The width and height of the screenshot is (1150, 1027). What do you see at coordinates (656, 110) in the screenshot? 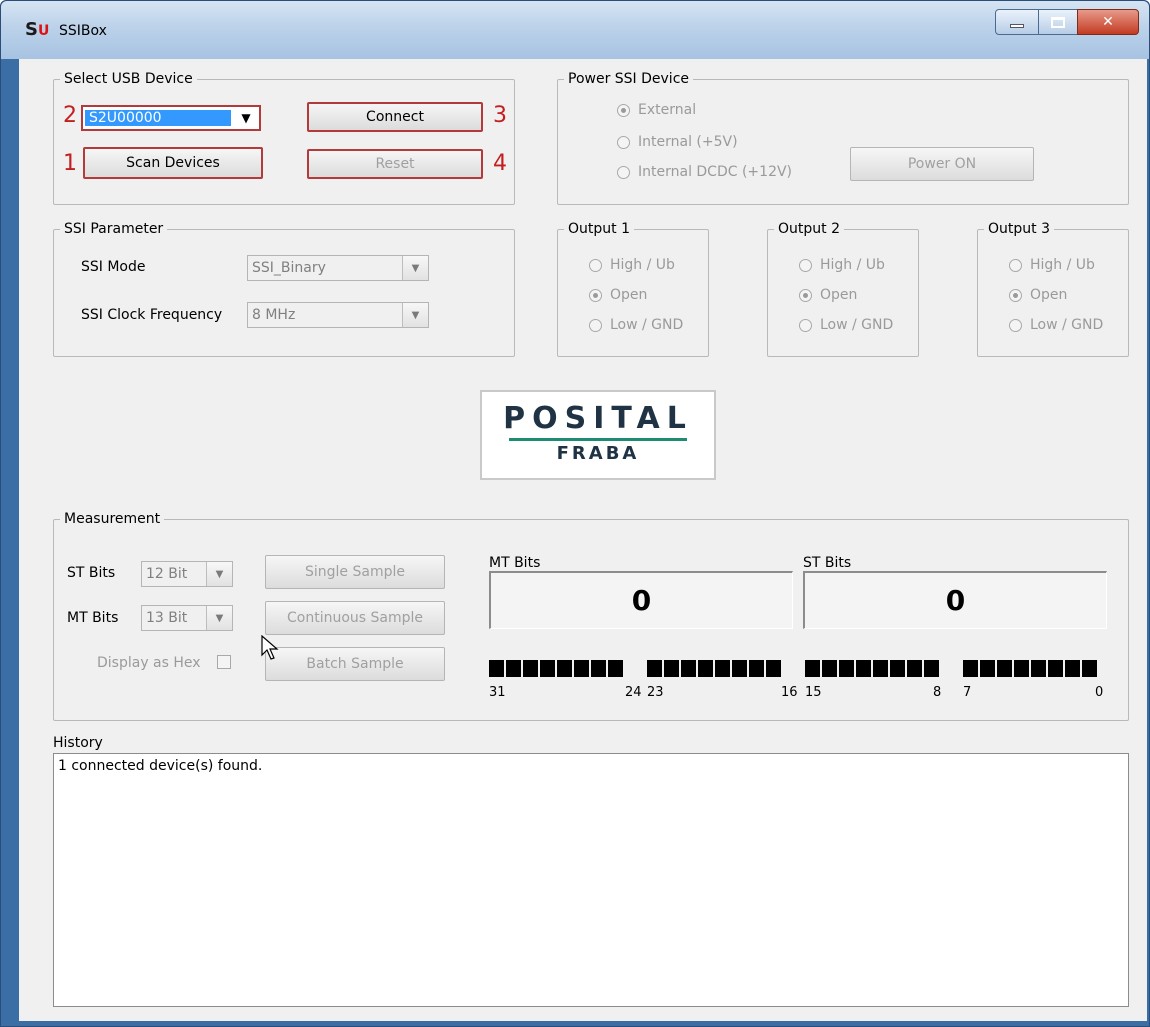
I see `radio-external: External` at bounding box center [656, 110].